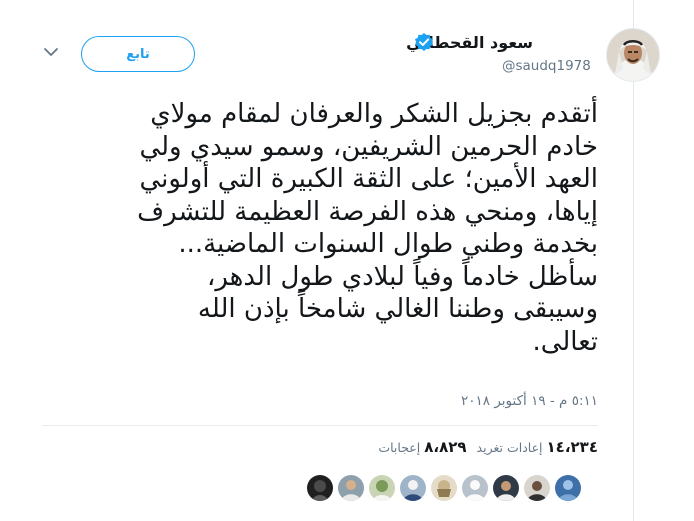 This screenshot has width=694, height=521. I want to click on stats-divider-top, so click(320, 425).